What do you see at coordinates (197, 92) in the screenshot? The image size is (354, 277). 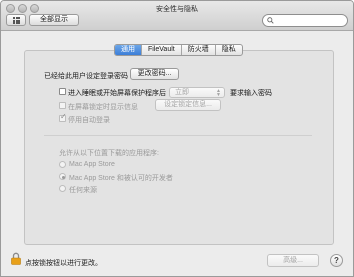 I see `password-delay-popup: 立即 ▲ ▼` at bounding box center [197, 92].